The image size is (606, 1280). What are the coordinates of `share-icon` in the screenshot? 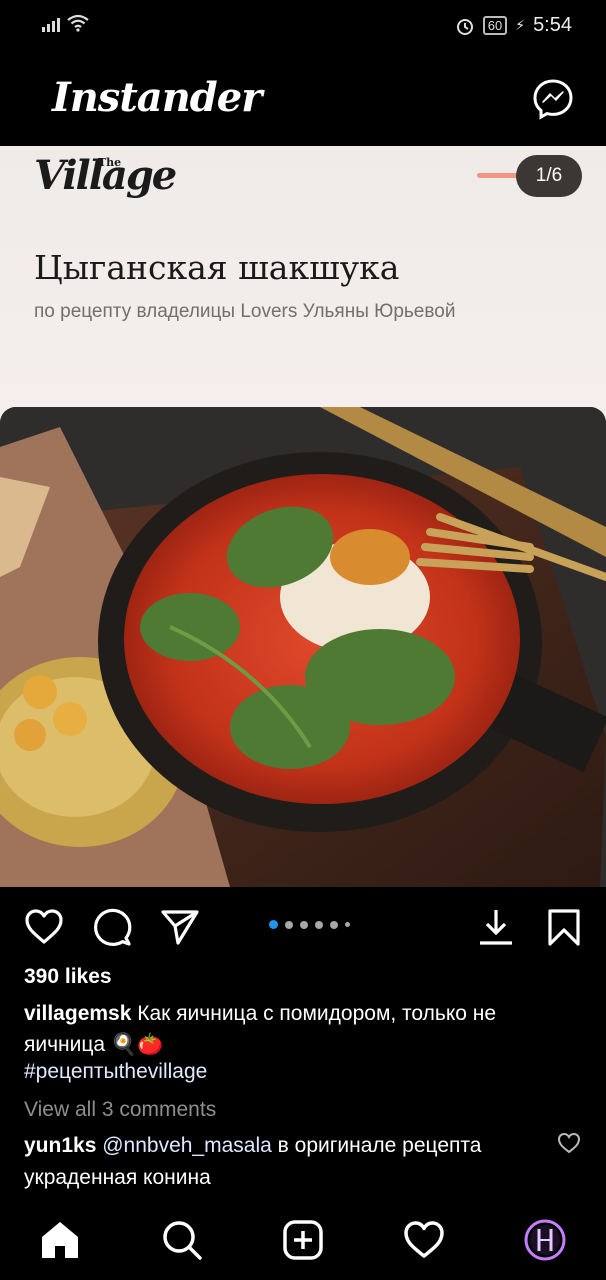 It's located at (180, 927).